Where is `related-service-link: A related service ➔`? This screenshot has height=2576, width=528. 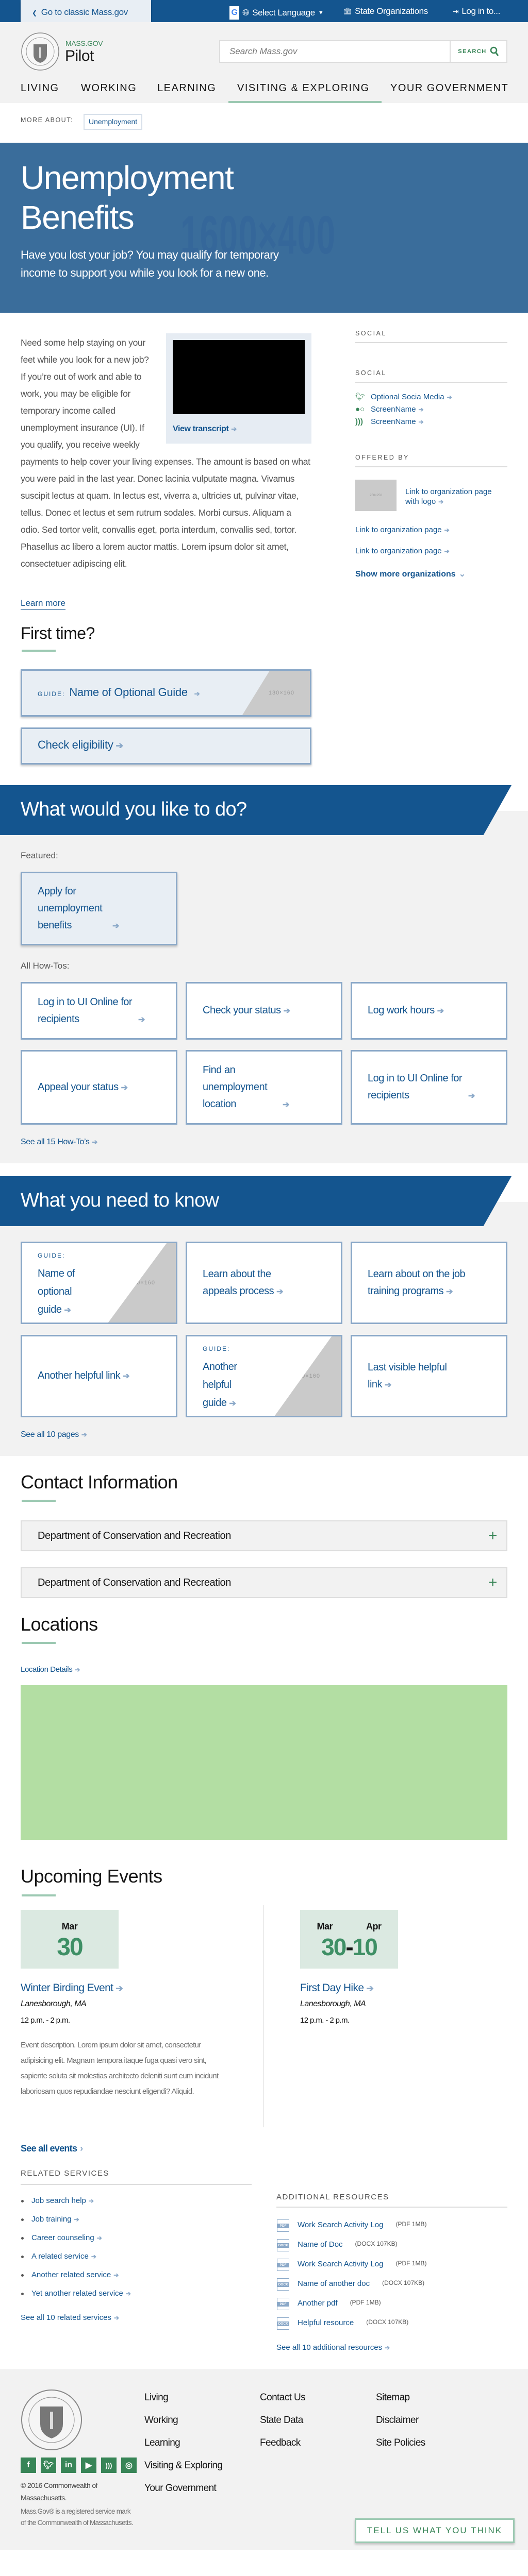
related-service-link: A related service ➔ is located at coordinates (76, 2261).